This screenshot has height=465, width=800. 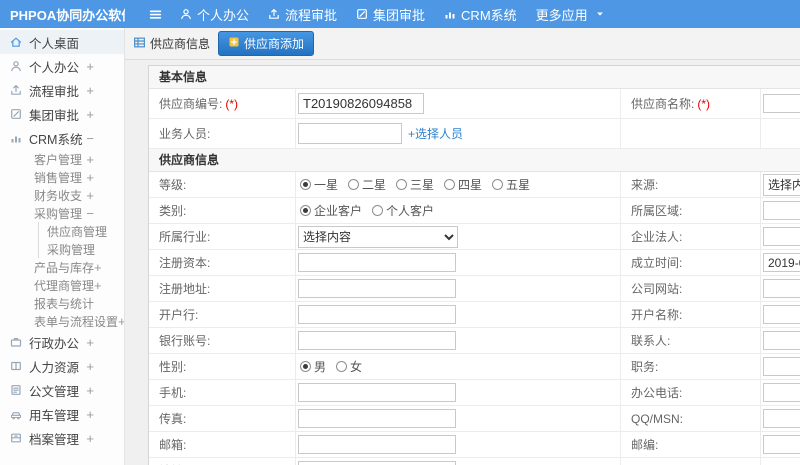 I want to click on nav-label: 个人办公, so click(x=223, y=15).